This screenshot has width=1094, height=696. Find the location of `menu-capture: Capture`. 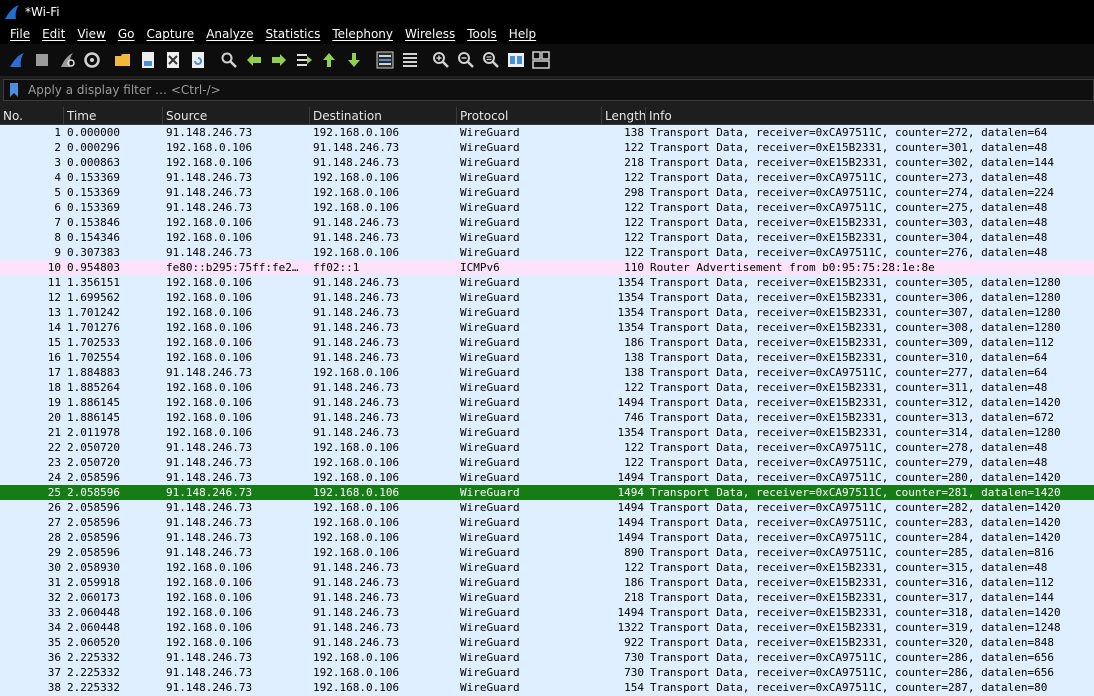

menu-capture: Capture is located at coordinates (170, 34).